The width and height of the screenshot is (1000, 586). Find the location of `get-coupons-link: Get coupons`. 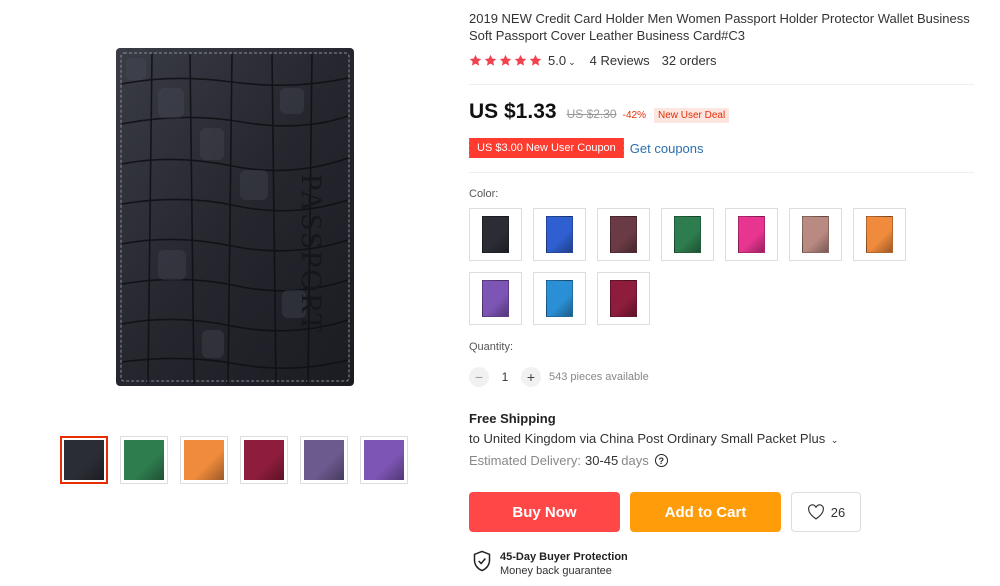

get-coupons-link: Get coupons is located at coordinates (667, 148).